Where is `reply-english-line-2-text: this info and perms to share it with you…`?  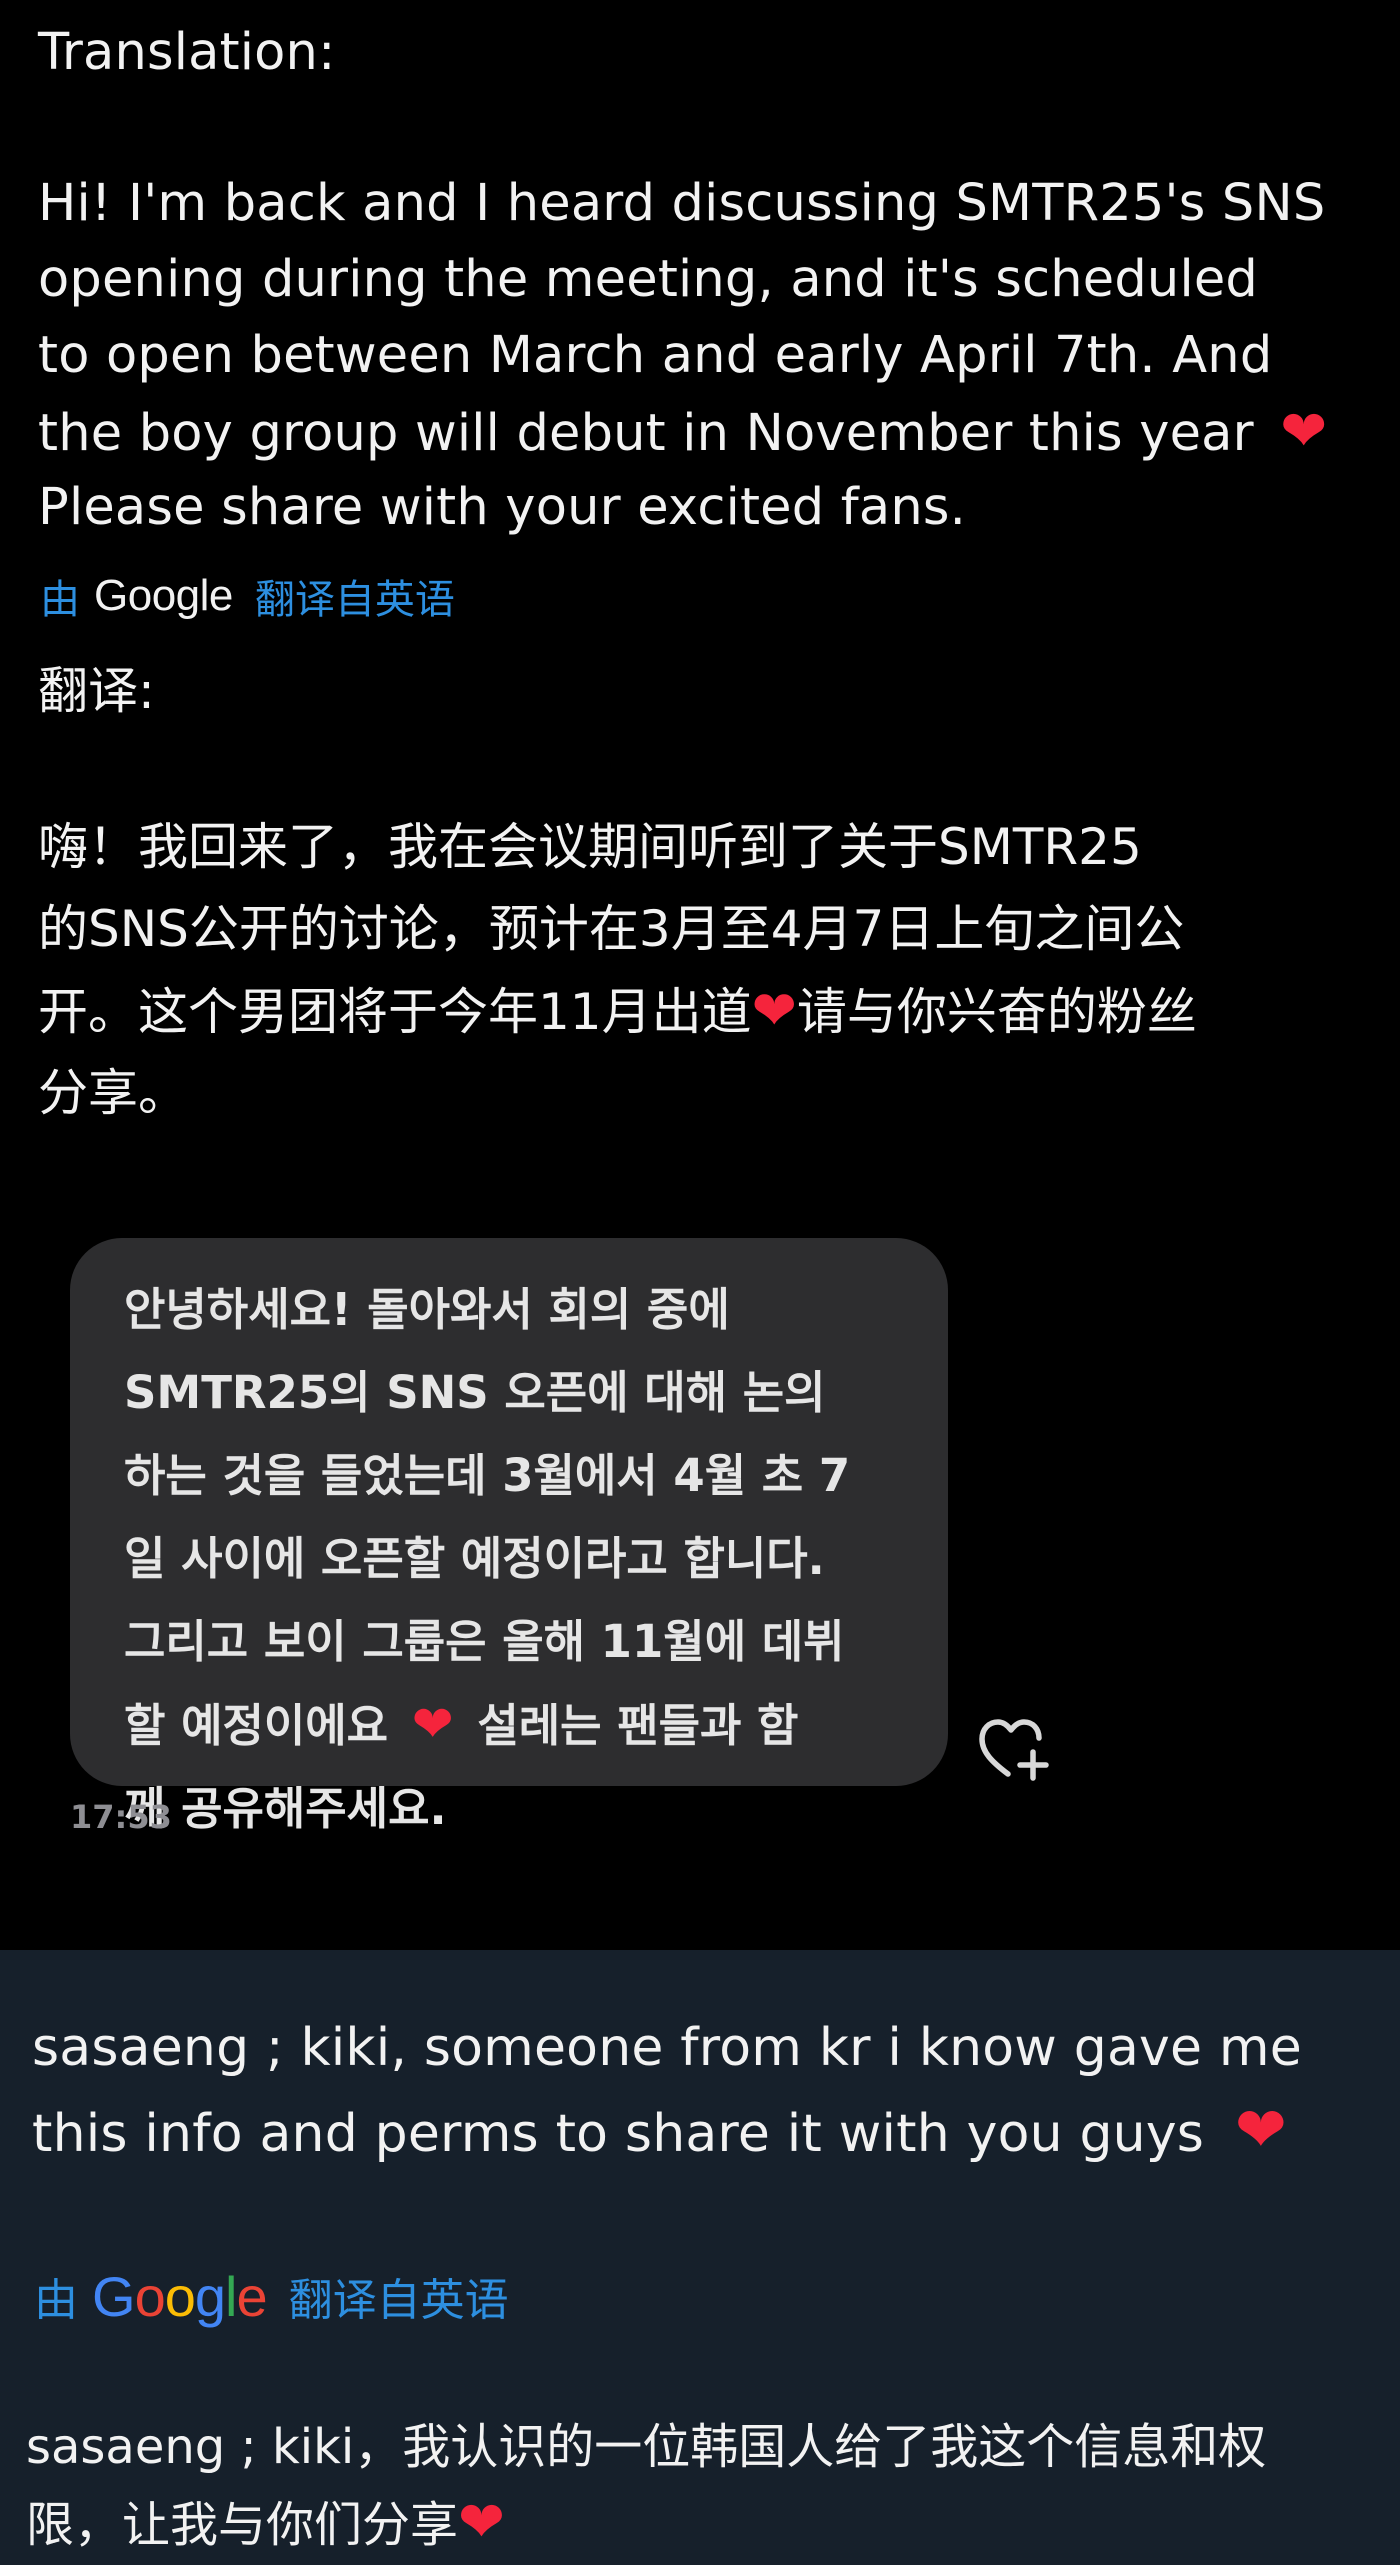
reply-english-line-2-text: this info and perms to share it with you… is located at coordinates (618, 2134).